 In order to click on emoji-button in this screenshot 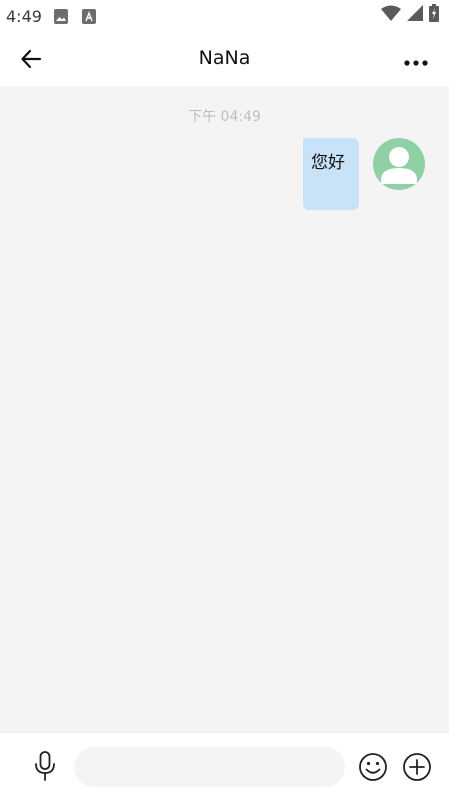, I will do `click(373, 767)`.